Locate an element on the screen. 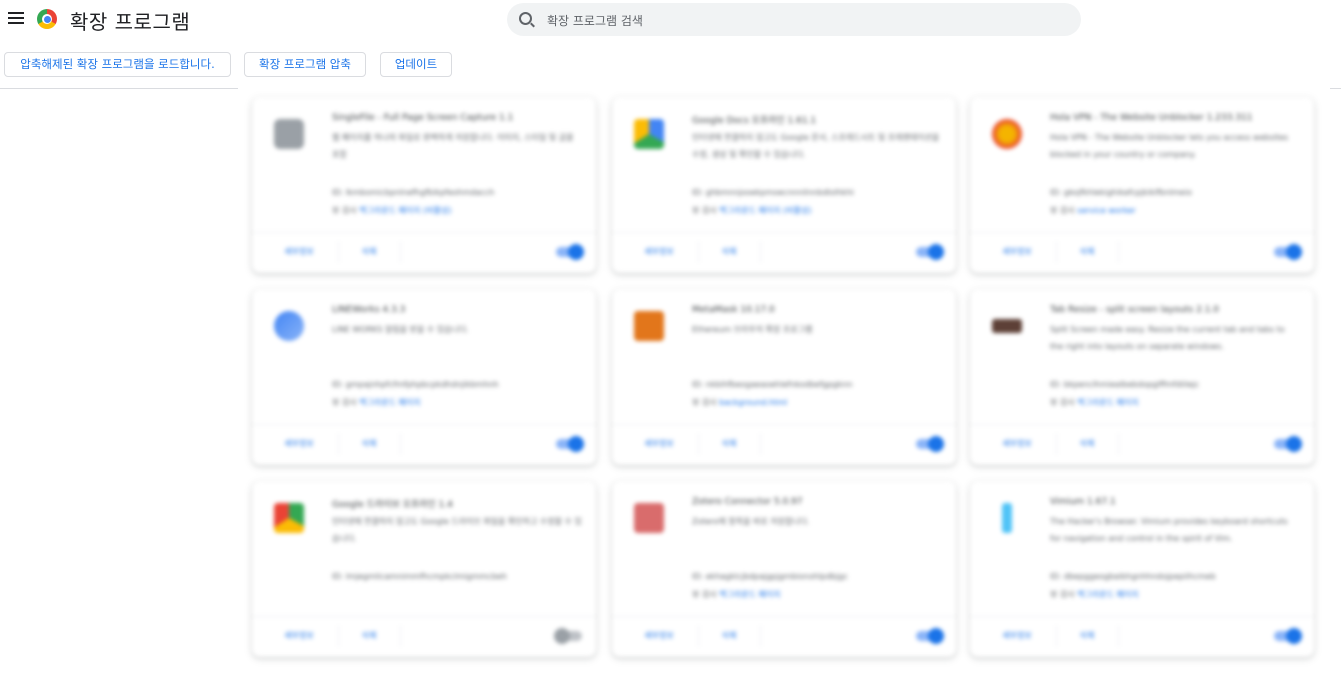 The height and width of the screenshot is (677, 1341). extension-id: ID: dbepggeogbaibhgnhhndojpepiihcmeb is located at coordinates (1133, 576).